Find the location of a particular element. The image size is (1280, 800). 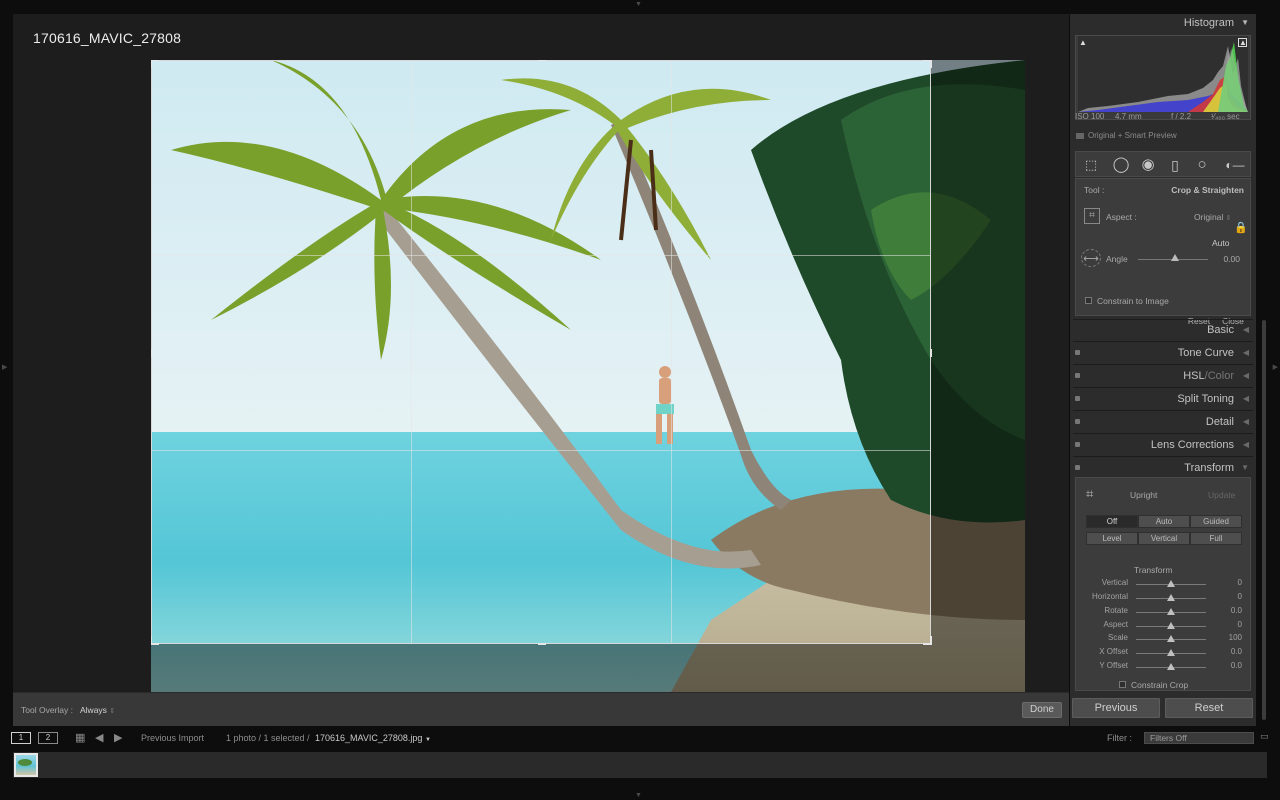

left-panel-toggle-icon: ▶ is located at coordinates (4, 367).